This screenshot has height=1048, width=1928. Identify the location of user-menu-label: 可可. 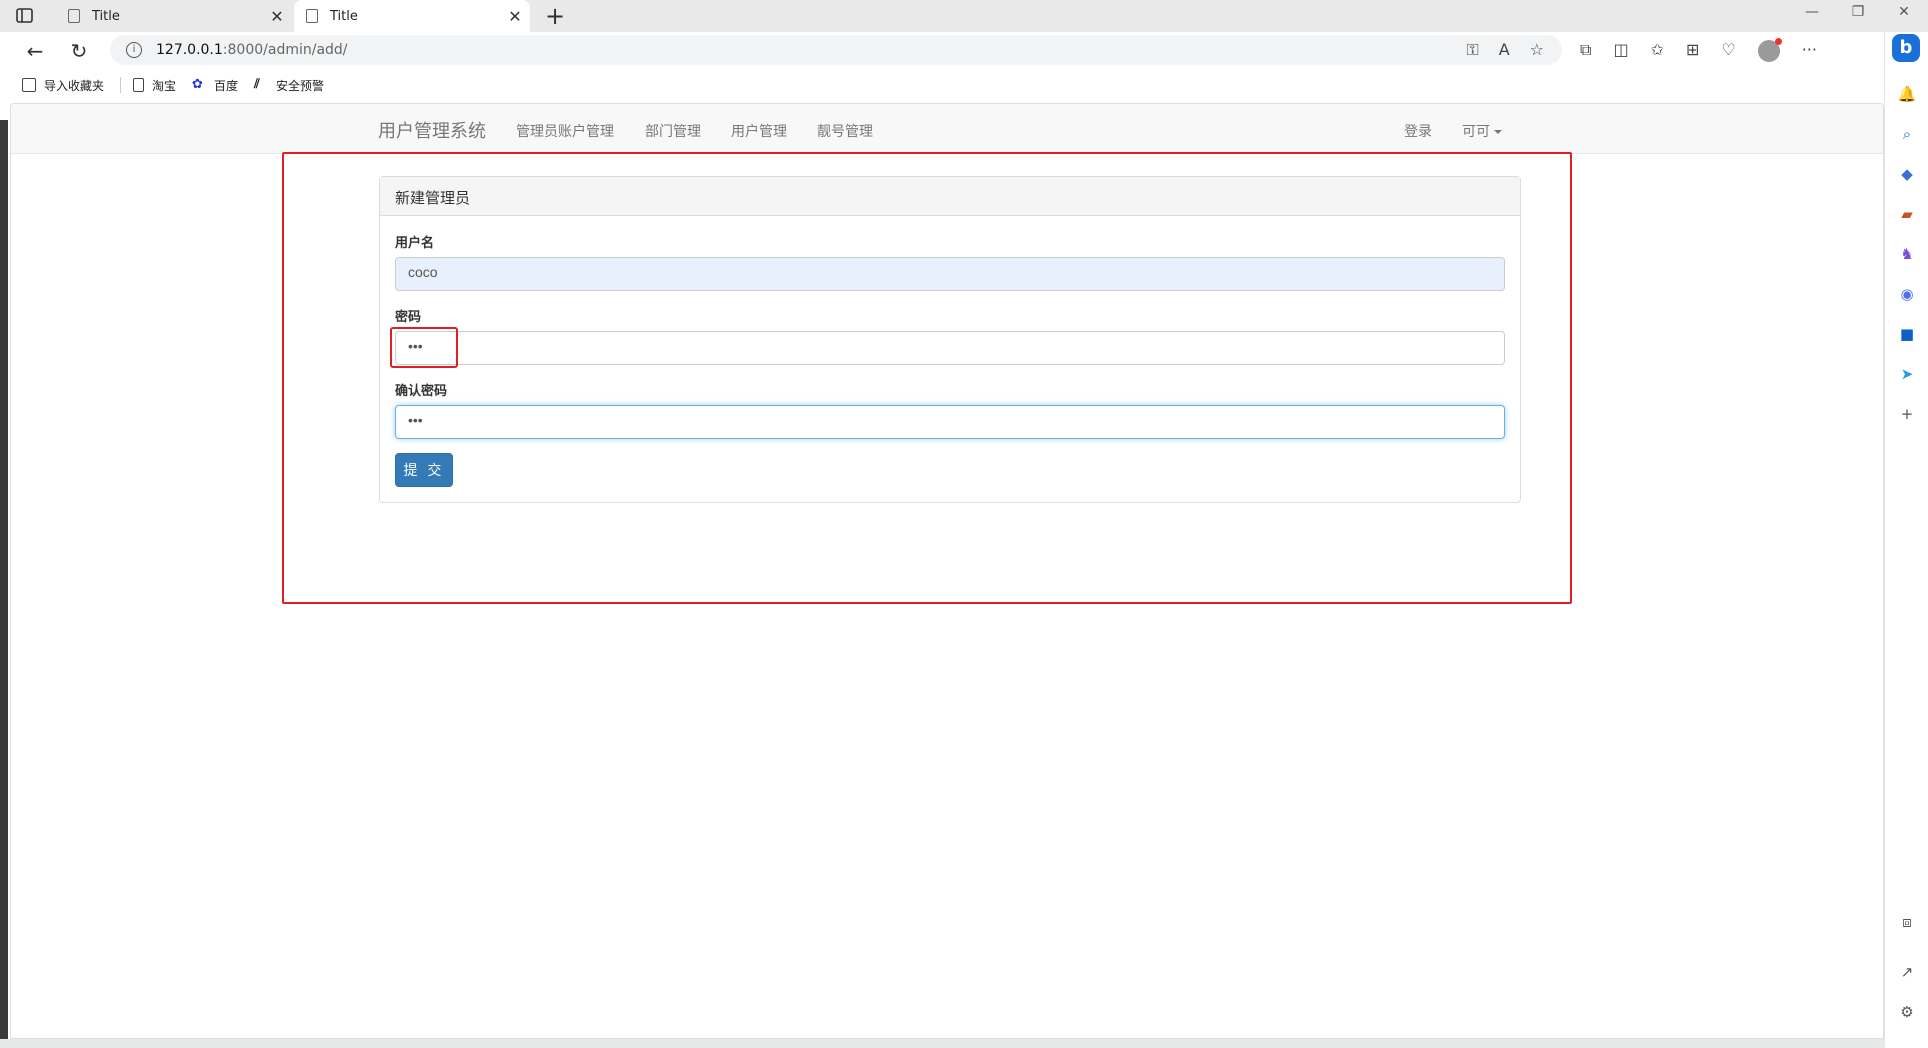
(1476, 131).